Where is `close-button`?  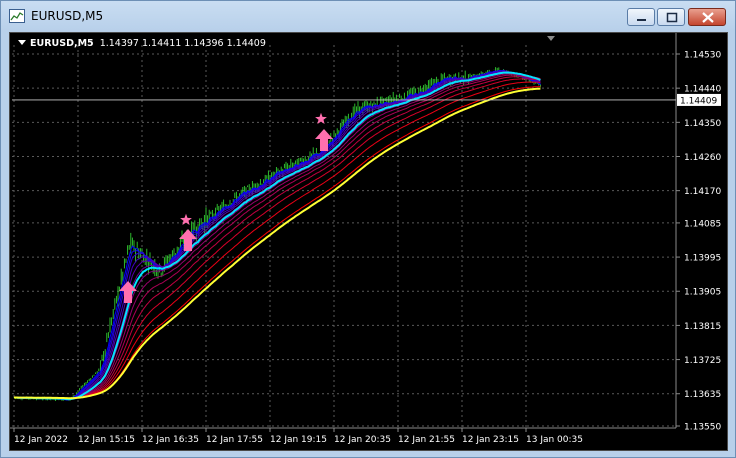
close-button is located at coordinates (707, 17).